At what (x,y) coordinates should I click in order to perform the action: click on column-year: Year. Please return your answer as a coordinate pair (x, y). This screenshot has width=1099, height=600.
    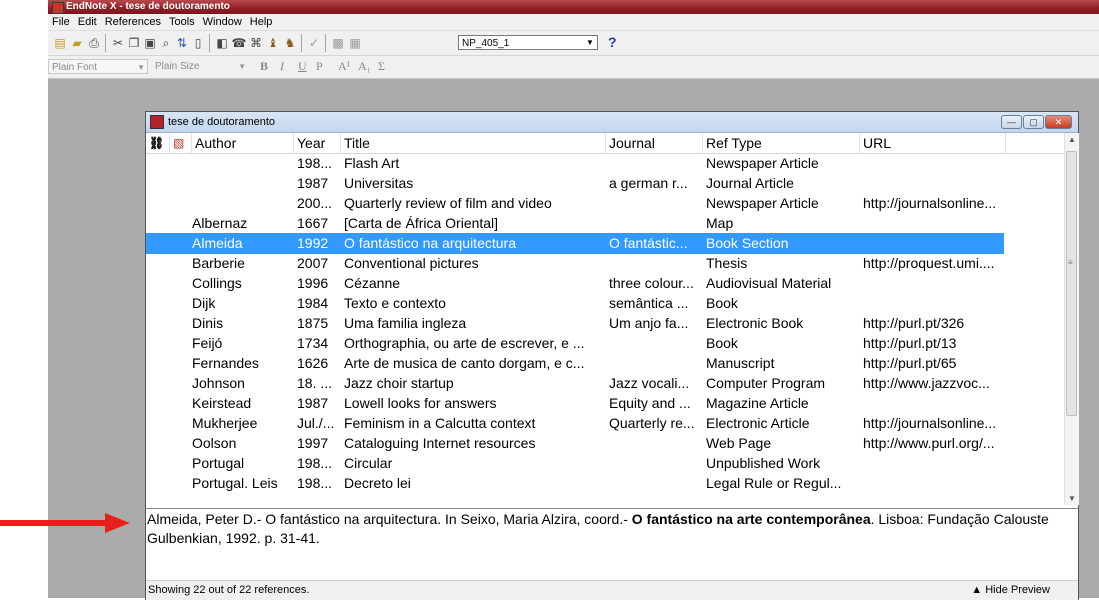
    Looking at the image, I should click on (317, 143).